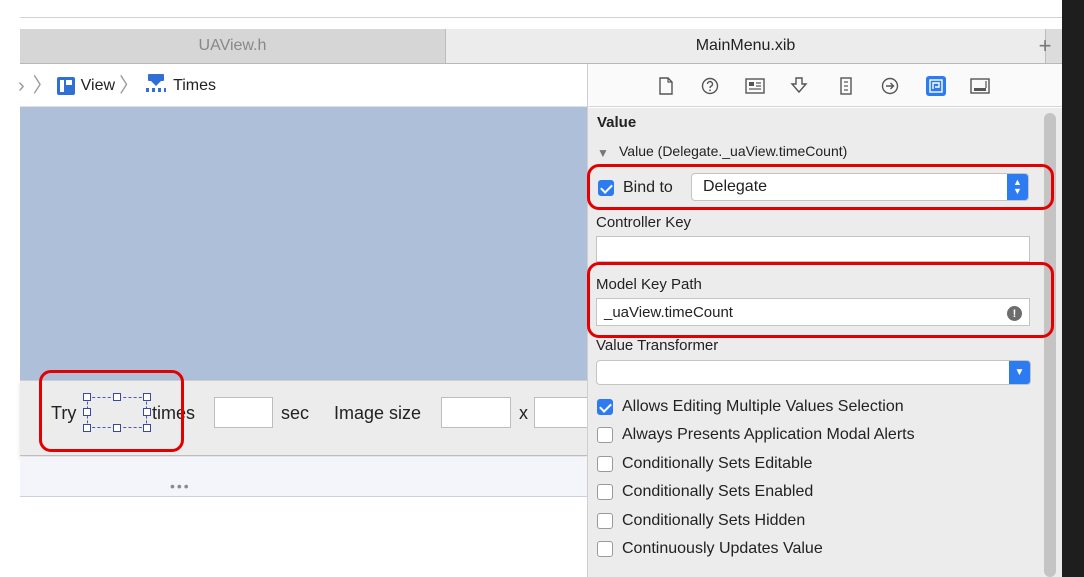  I want to click on breadcrumb-item-times: Times, so click(179, 85).